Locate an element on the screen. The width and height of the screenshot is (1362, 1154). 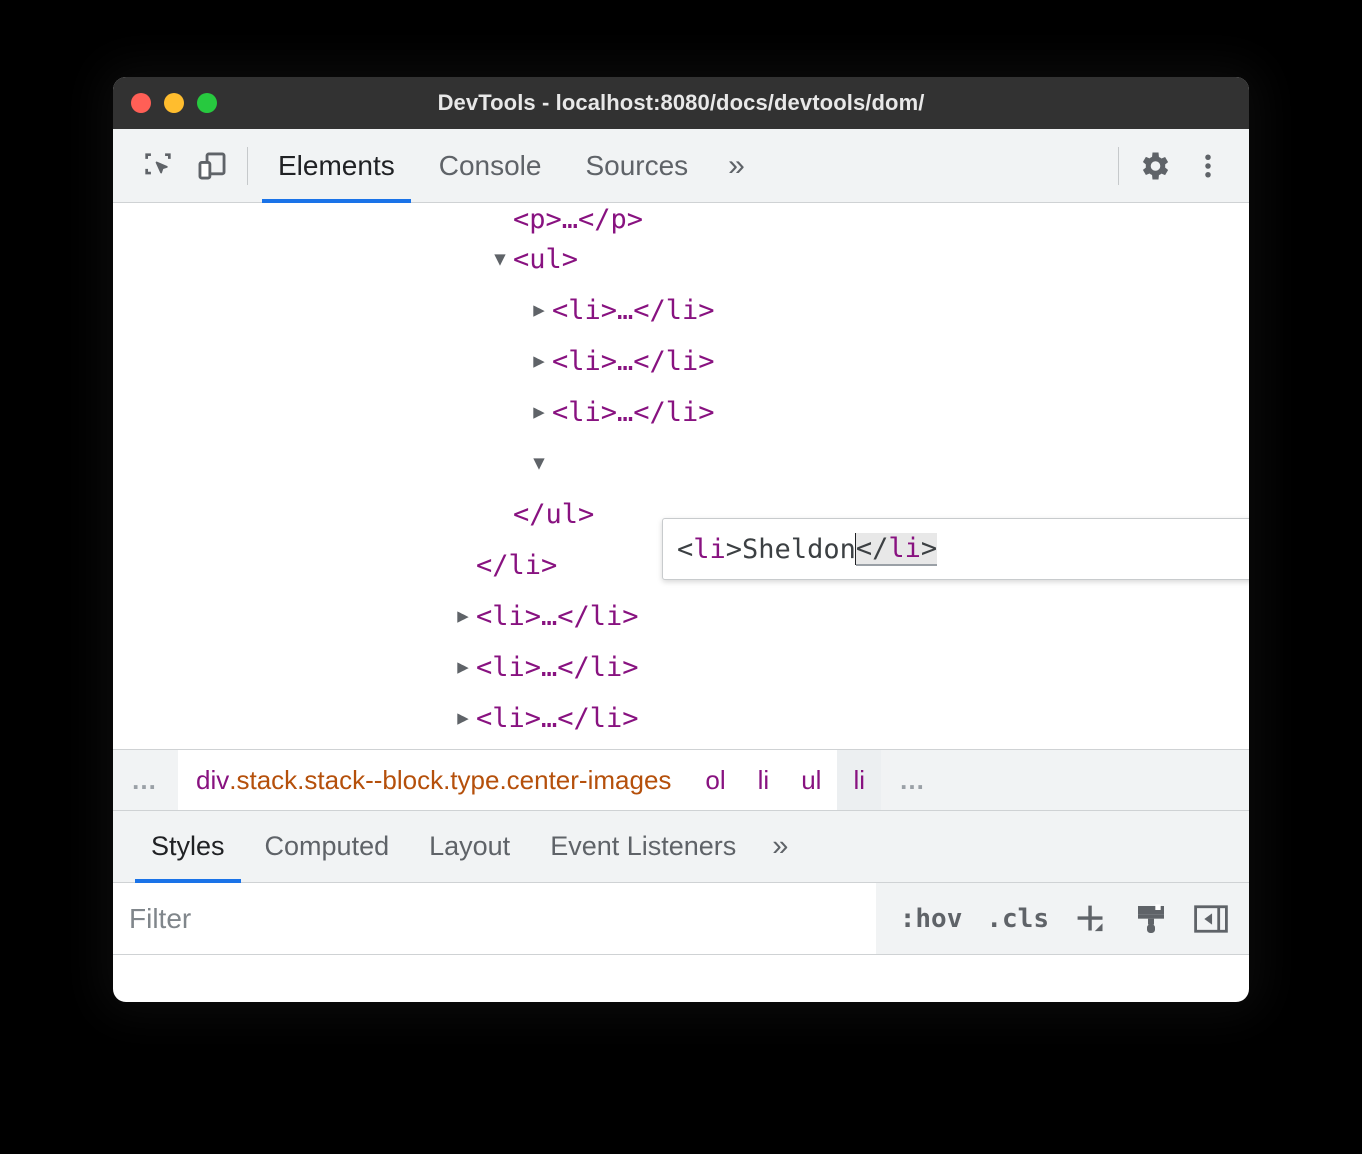
breadcrumb-item-div-tag: div is located at coordinates (213, 779).